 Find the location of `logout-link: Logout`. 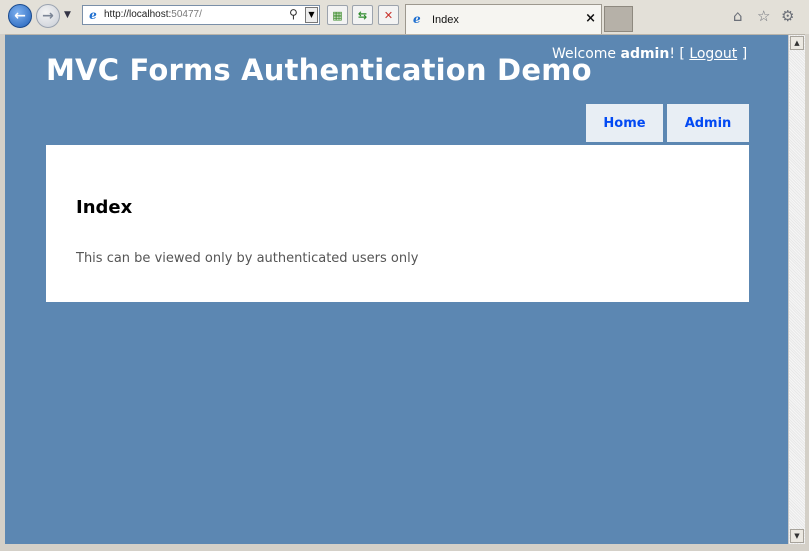

logout-link: Logout is located at coordinates (713, 54).